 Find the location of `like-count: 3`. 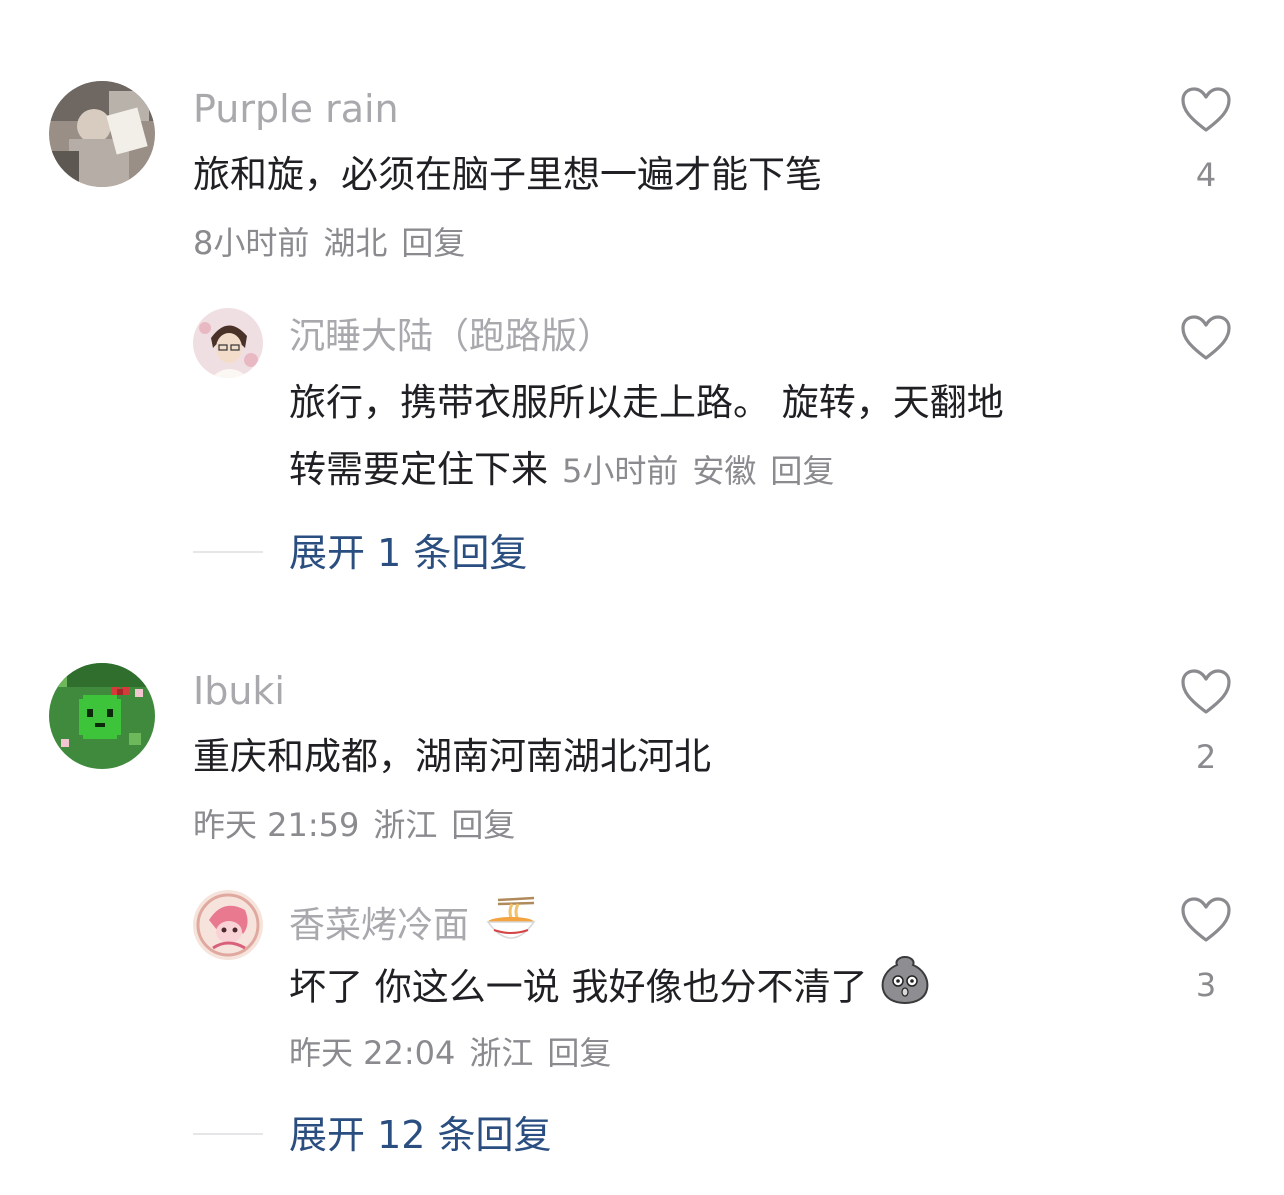

like-count: 3 is located at coordinates (1206, 985).